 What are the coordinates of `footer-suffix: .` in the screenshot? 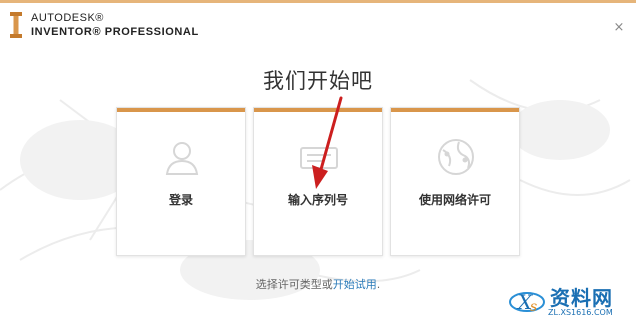 It's located at (378, 284).